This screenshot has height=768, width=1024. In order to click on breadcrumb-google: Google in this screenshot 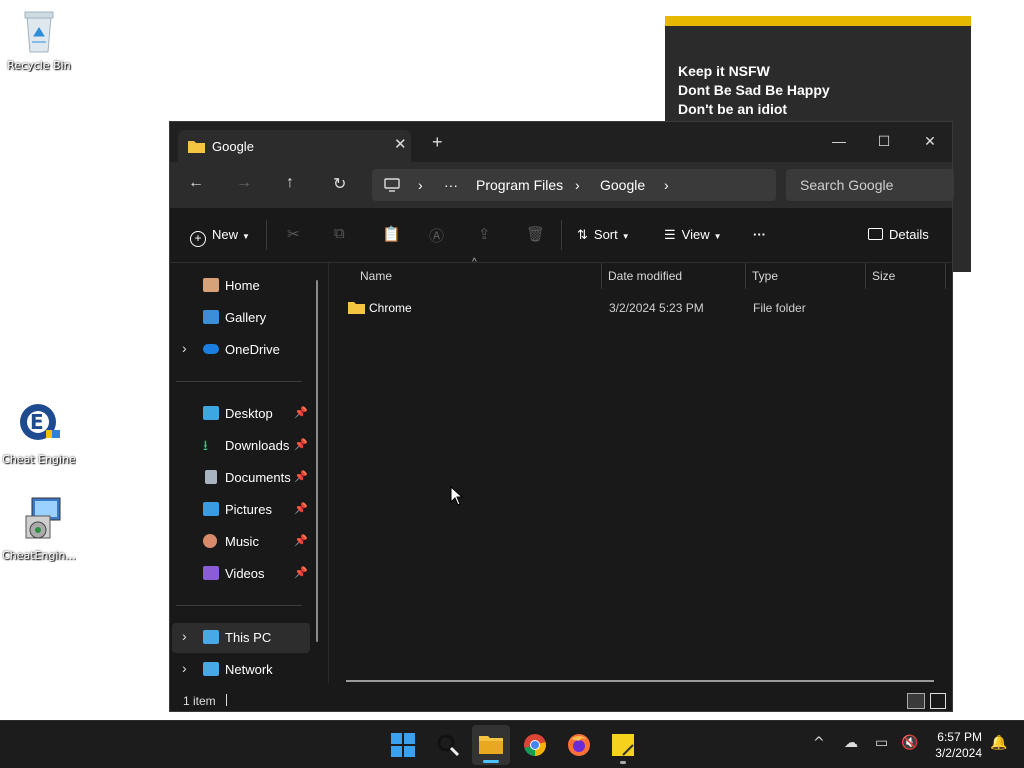, I will do `click(622, 185)`.